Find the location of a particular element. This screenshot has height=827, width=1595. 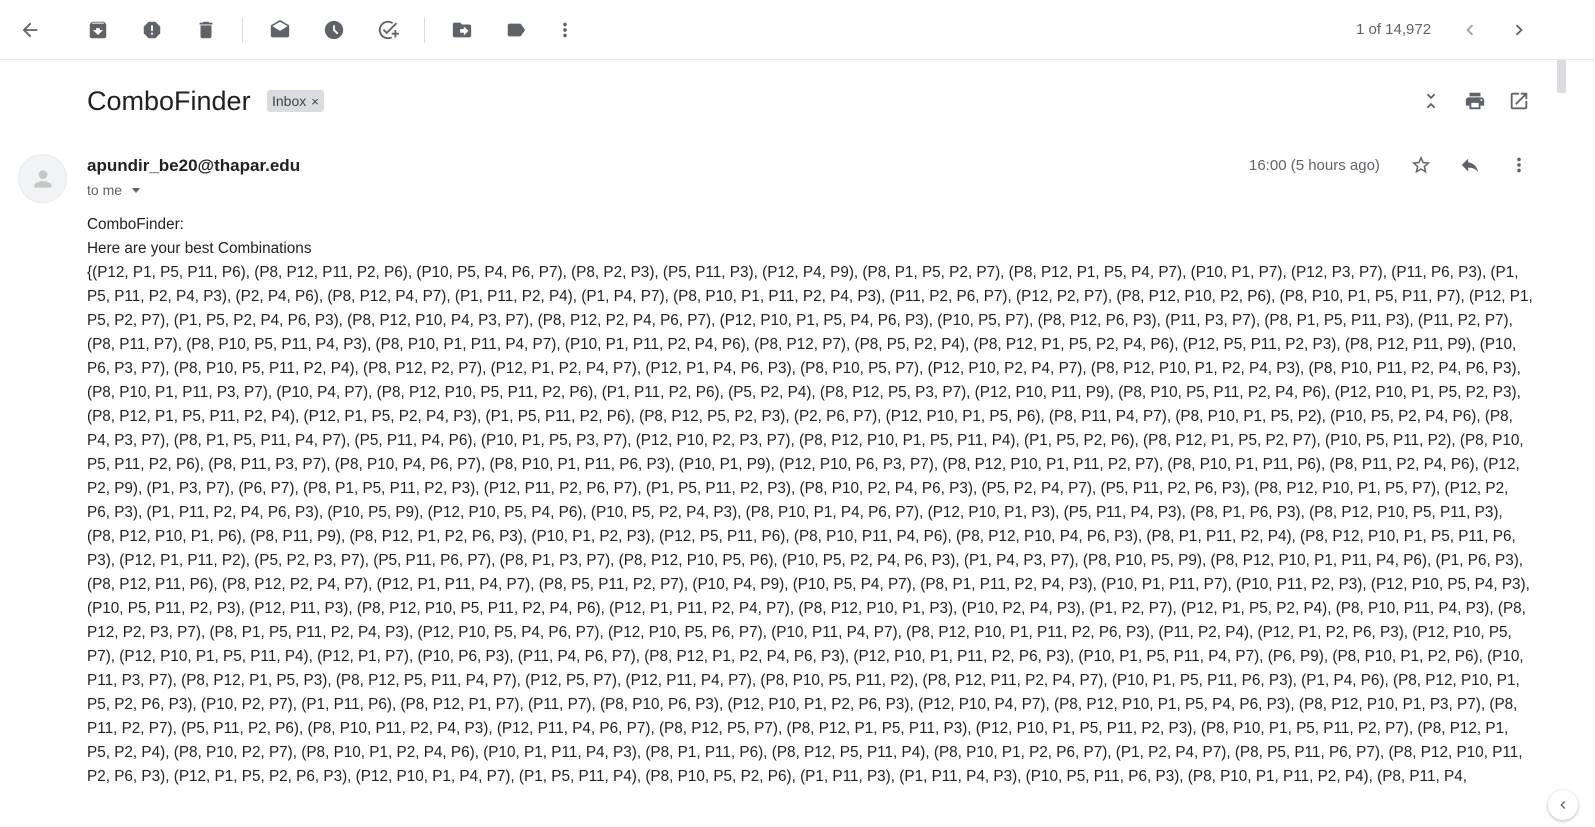

body-line: ComboFinder: is located at coordinates (135, 224).